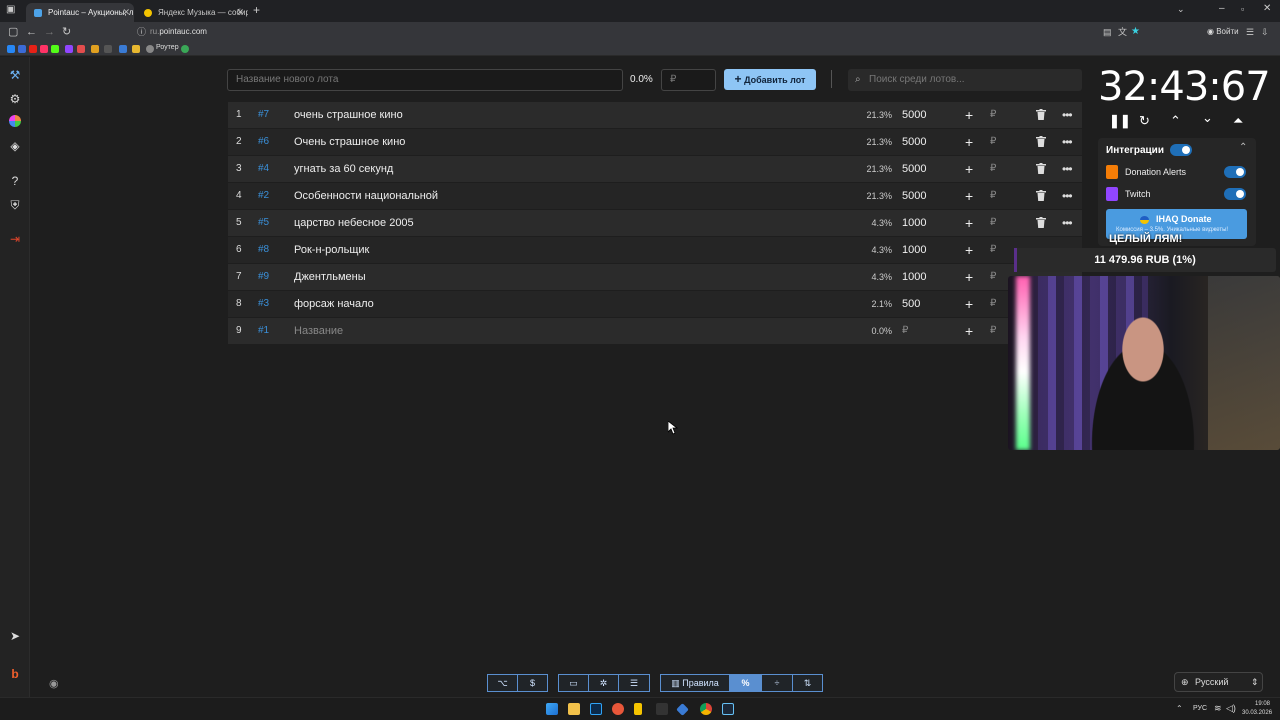  What do you see at coordinates (1250, 32) in the screenshot?
I see `bookmarks-icon: ☰` at bounding box center [1250, 32].